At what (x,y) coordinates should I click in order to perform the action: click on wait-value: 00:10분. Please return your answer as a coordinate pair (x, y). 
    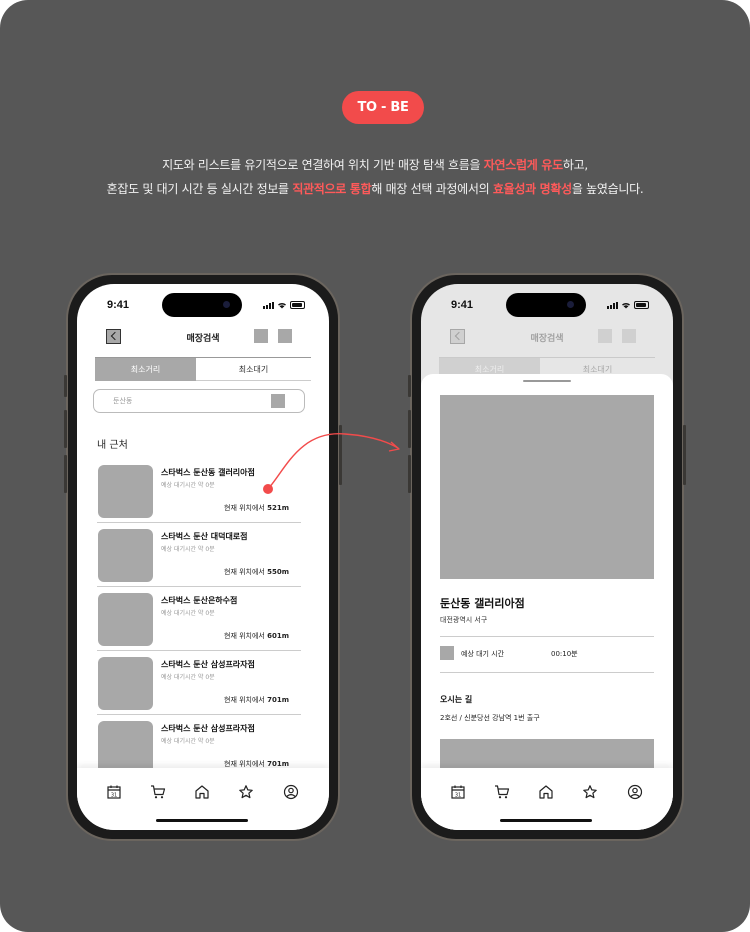
    Looking at the image, I should click on (564, 654).